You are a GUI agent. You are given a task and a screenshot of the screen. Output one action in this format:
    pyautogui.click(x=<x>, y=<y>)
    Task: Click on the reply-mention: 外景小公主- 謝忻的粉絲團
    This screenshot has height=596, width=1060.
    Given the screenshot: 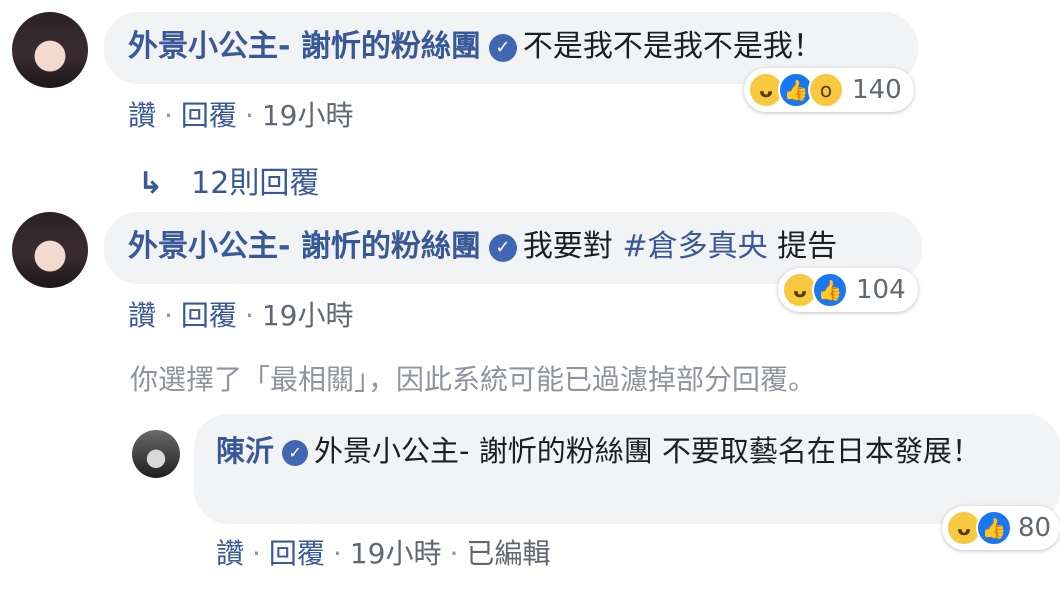 What is the action you would take?
    pyautogui.click(x=483, y=451)
    